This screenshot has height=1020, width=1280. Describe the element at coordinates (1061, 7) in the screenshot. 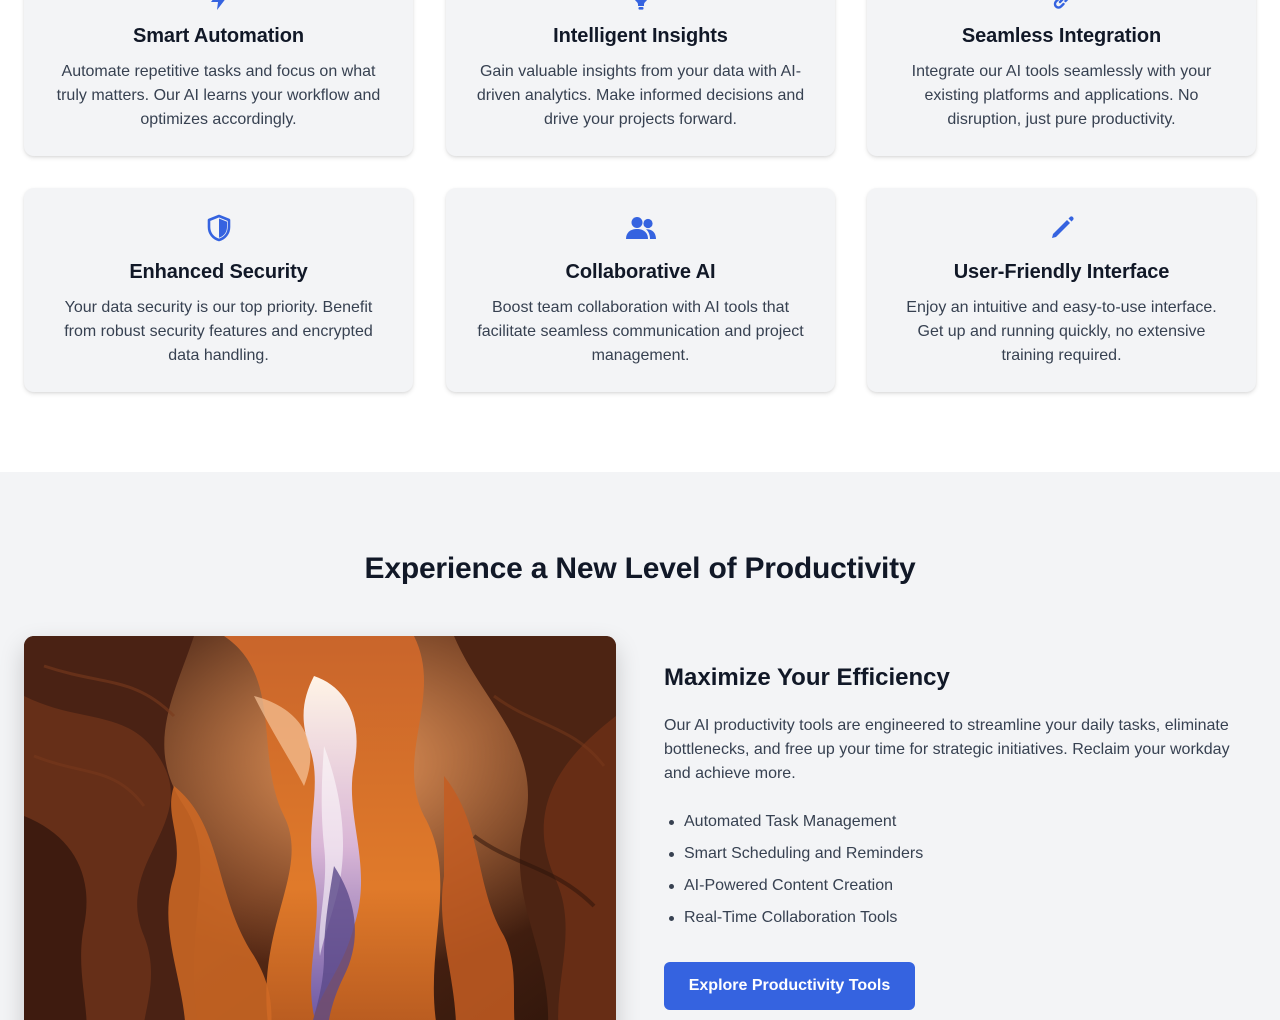

I see `link-icon` at that location.